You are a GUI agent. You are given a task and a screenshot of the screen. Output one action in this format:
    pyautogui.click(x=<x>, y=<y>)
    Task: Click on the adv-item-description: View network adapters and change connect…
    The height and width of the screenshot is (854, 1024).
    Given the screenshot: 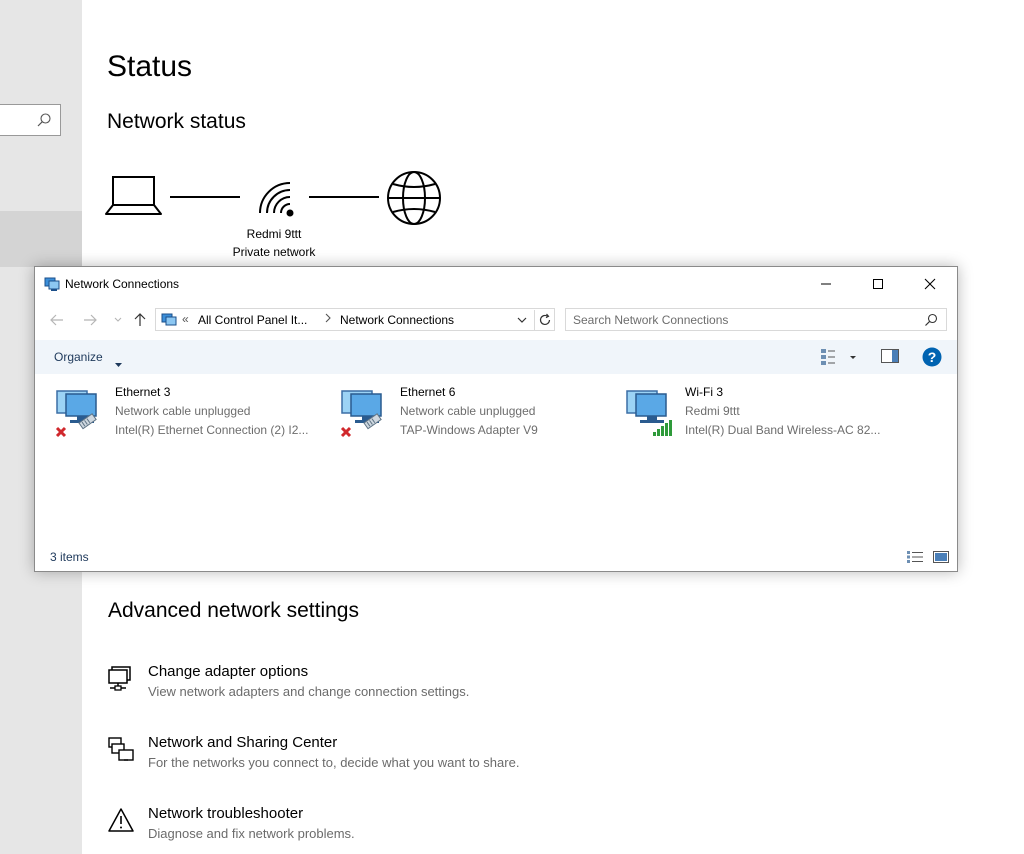 What is the action you would take?
    pyautogui.click(x=309, y=691)
    